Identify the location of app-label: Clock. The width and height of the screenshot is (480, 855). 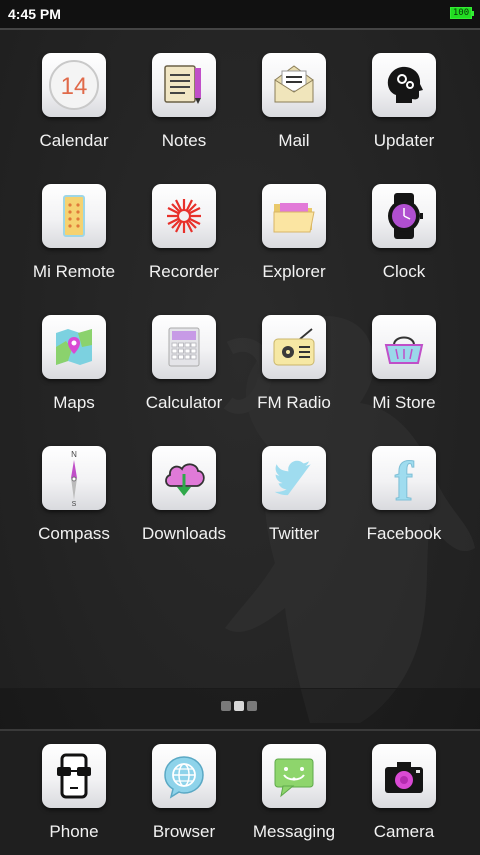
(404, 271).